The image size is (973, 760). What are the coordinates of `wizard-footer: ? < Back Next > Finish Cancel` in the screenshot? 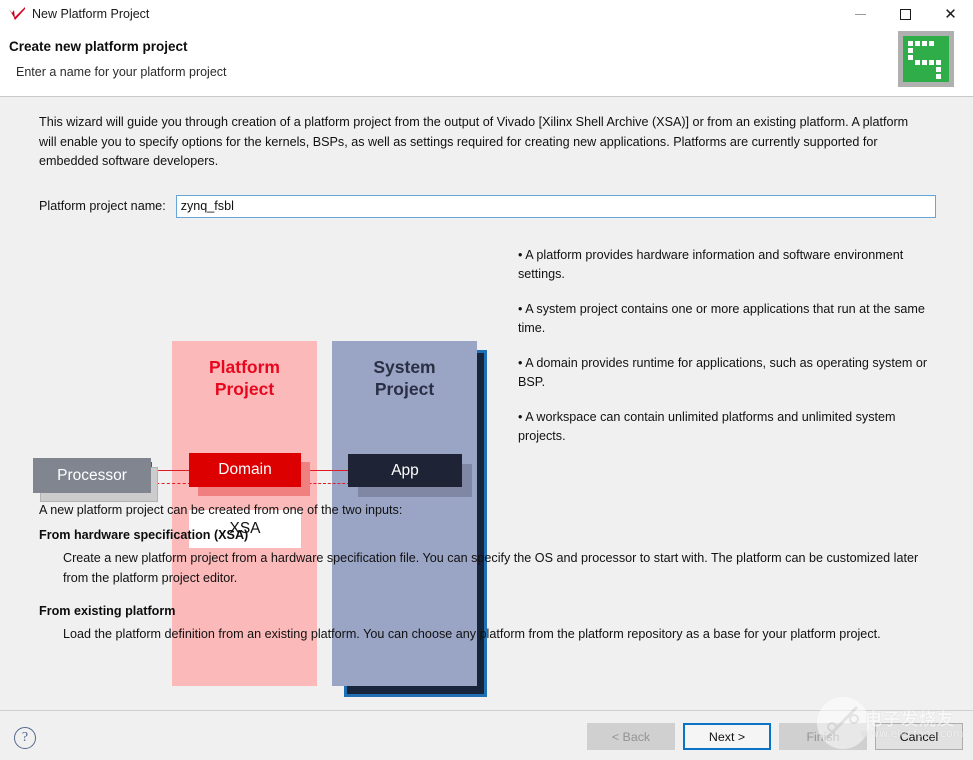 It's located at (486, 735).